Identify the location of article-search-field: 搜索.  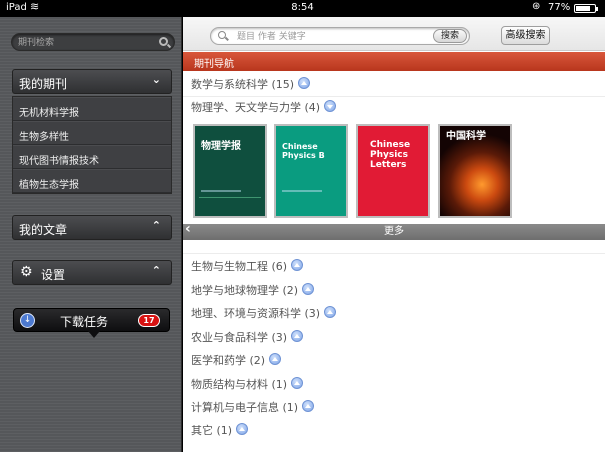
(340, 36).